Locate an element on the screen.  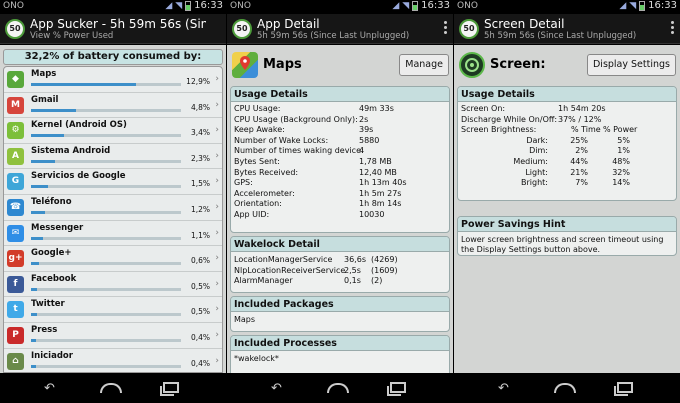
nav-bar: ↶ is located at coordinates (113, 388).